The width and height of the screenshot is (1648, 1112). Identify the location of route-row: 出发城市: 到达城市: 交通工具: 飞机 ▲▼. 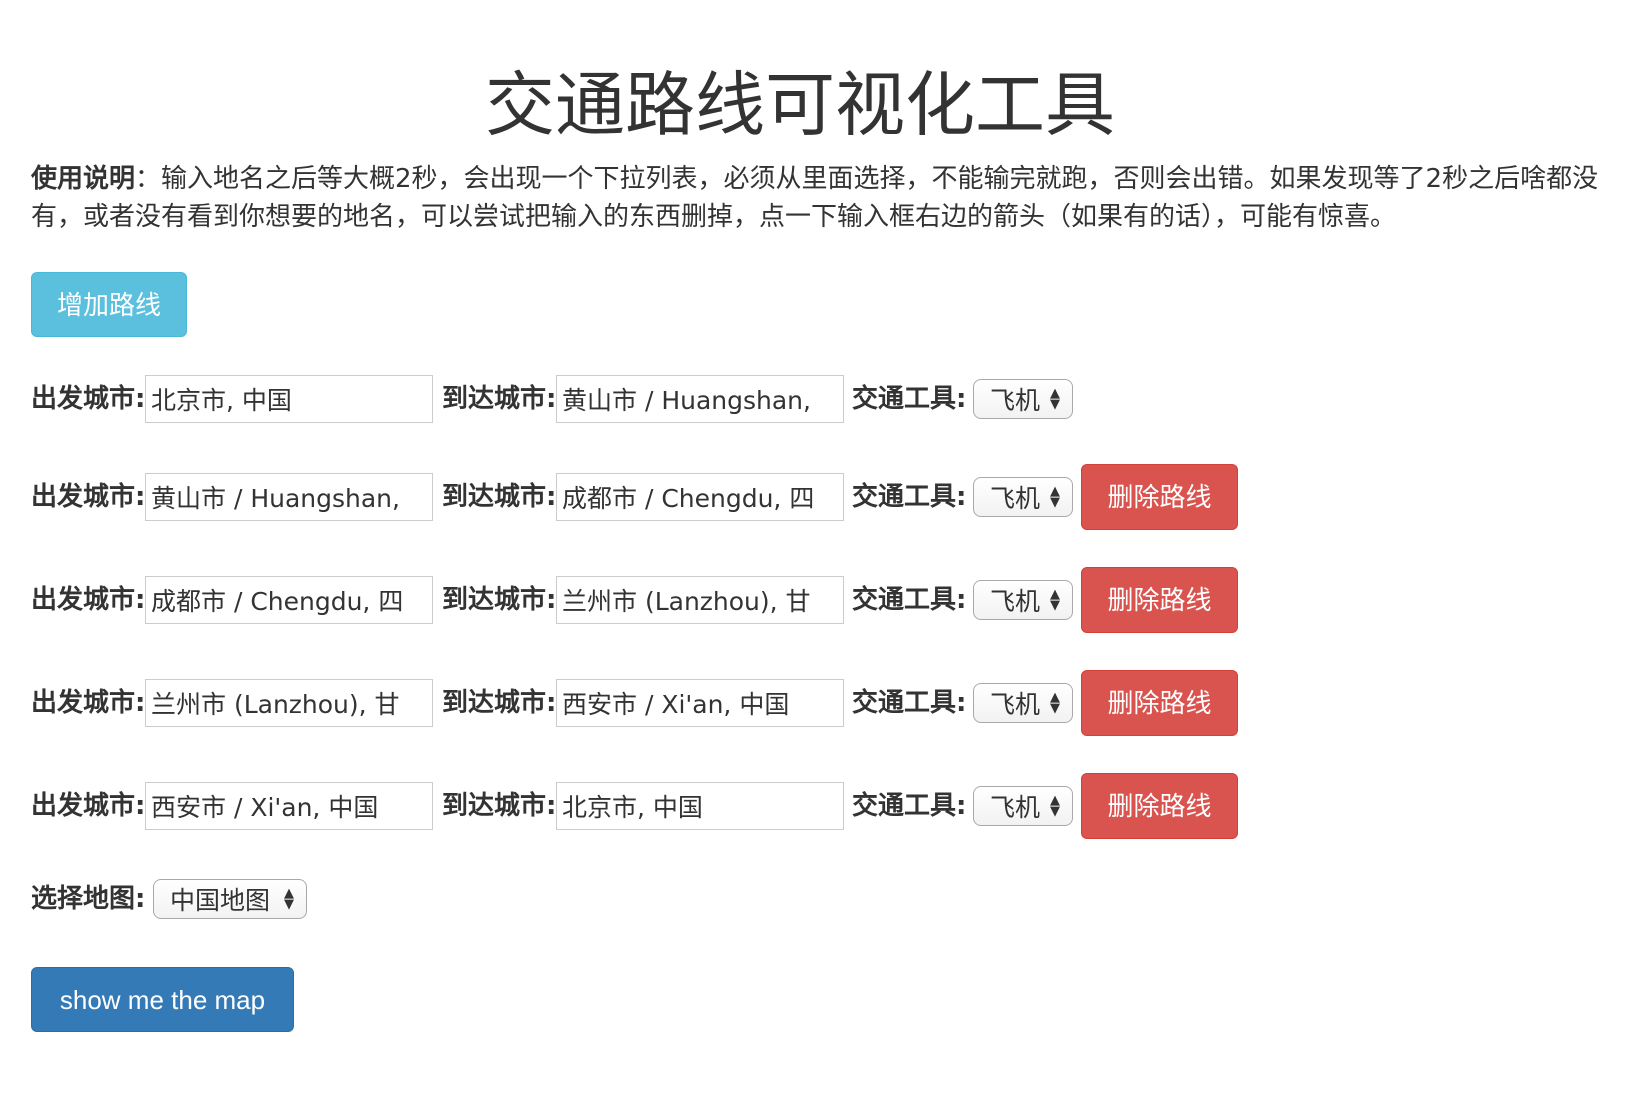
(681, 399).